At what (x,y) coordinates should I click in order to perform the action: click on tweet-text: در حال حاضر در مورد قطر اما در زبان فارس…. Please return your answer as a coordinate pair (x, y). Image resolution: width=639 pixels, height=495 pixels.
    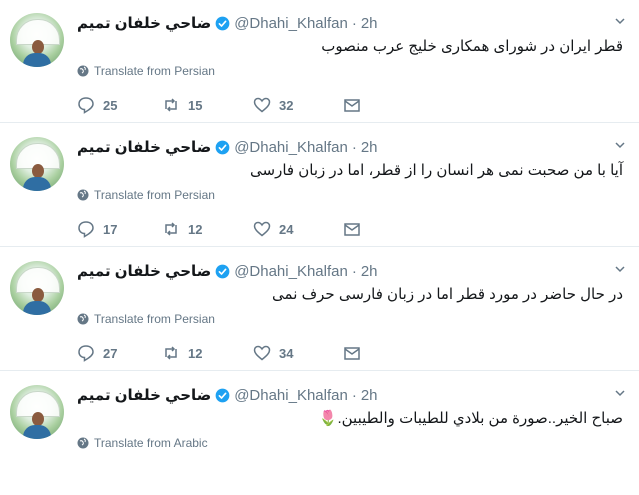
    Looking at the image, I should click on (447, 294).